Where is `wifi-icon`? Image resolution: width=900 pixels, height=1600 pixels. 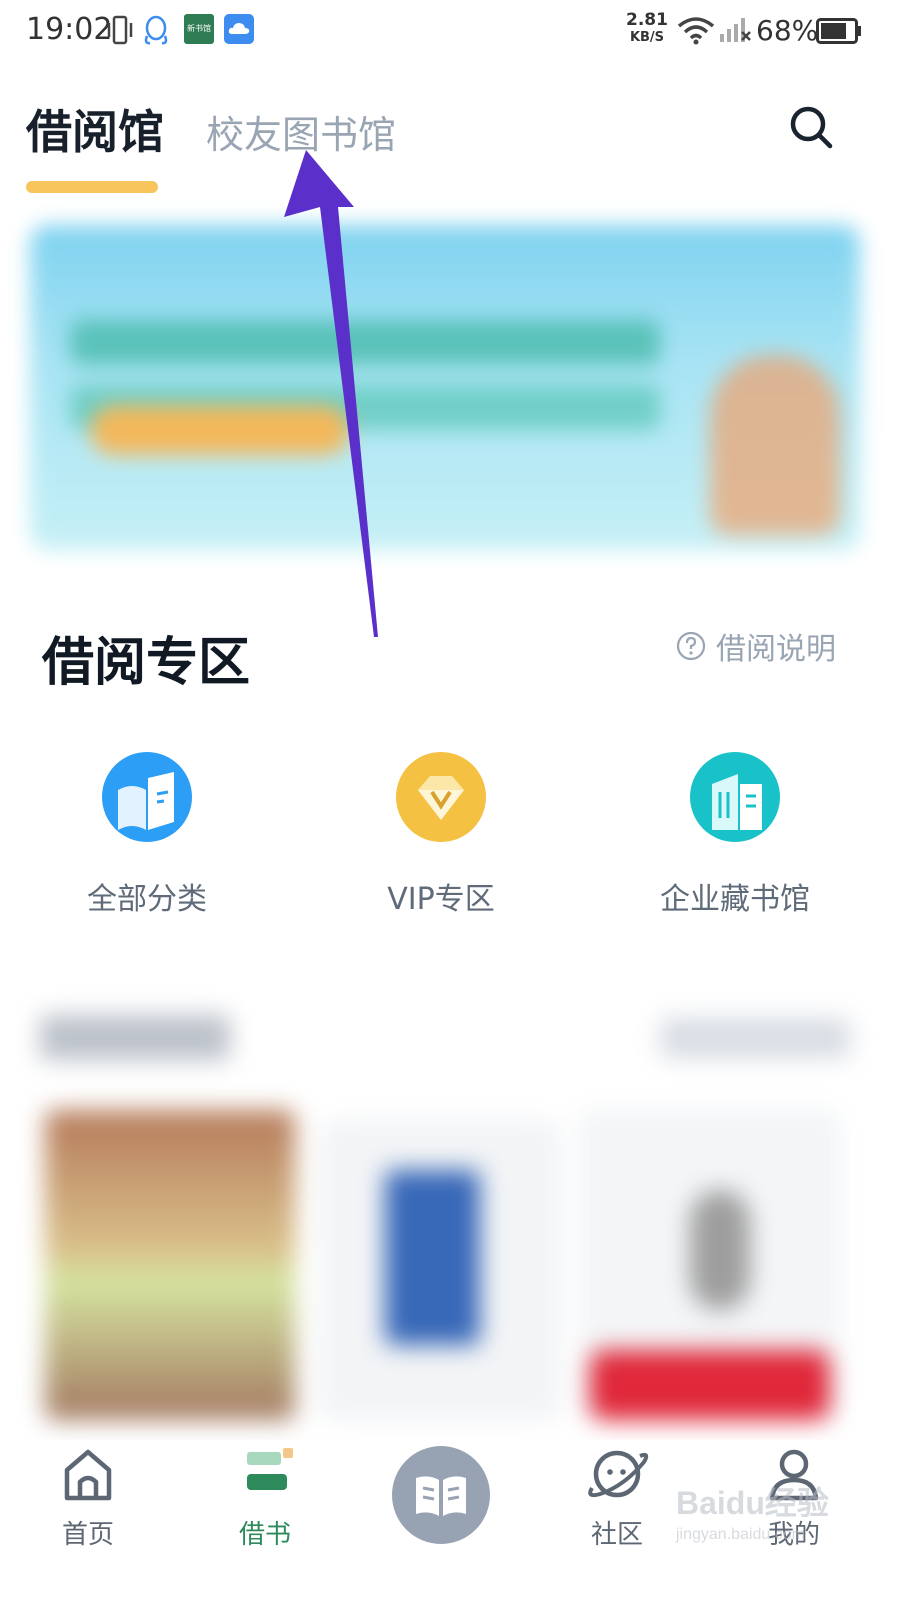
wifi-icon is located at coordinates (696, 31).